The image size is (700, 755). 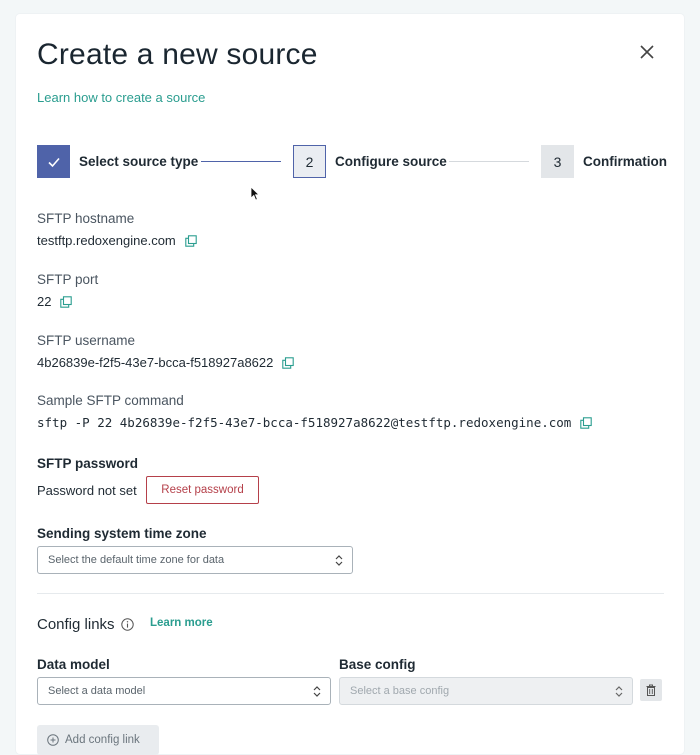 I want to click on hostname-value: testftp.redoxengine.com, so click(x=106, y=240).